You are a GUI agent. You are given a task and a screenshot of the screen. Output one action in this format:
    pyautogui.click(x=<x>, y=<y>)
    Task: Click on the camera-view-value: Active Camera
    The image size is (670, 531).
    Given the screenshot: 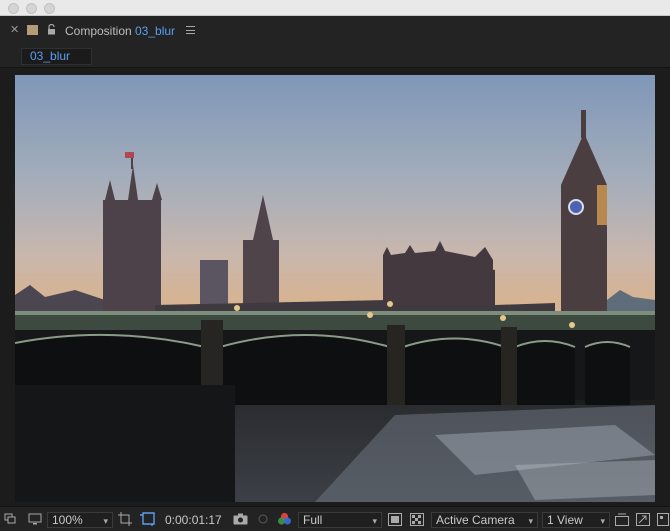 What is the action you would take?
    pyautogui.click(x=475, y=520)
    